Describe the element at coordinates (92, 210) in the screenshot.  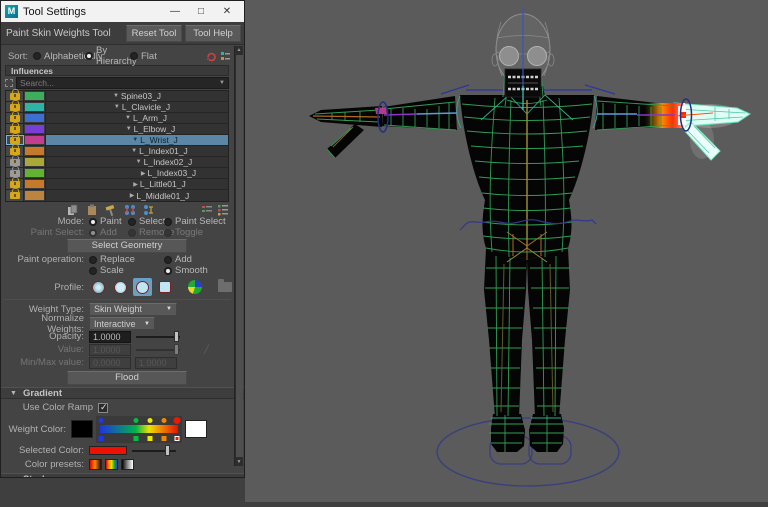
I see `paste-weights-icon` at that location.